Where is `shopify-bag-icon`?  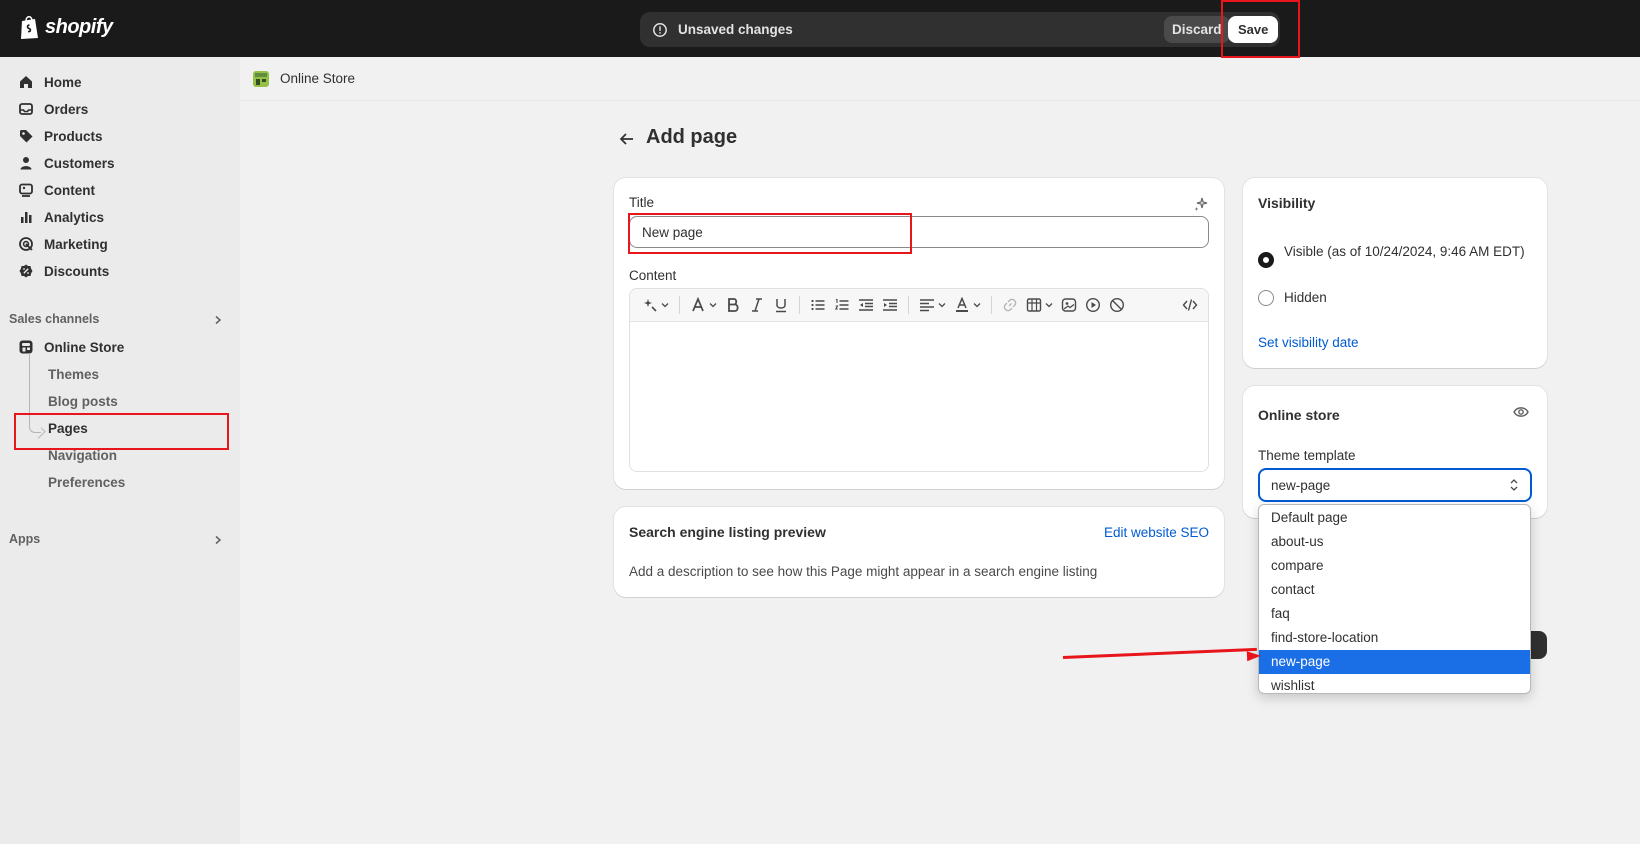
shopify-bag-icon is located at coordinates (29, 27).